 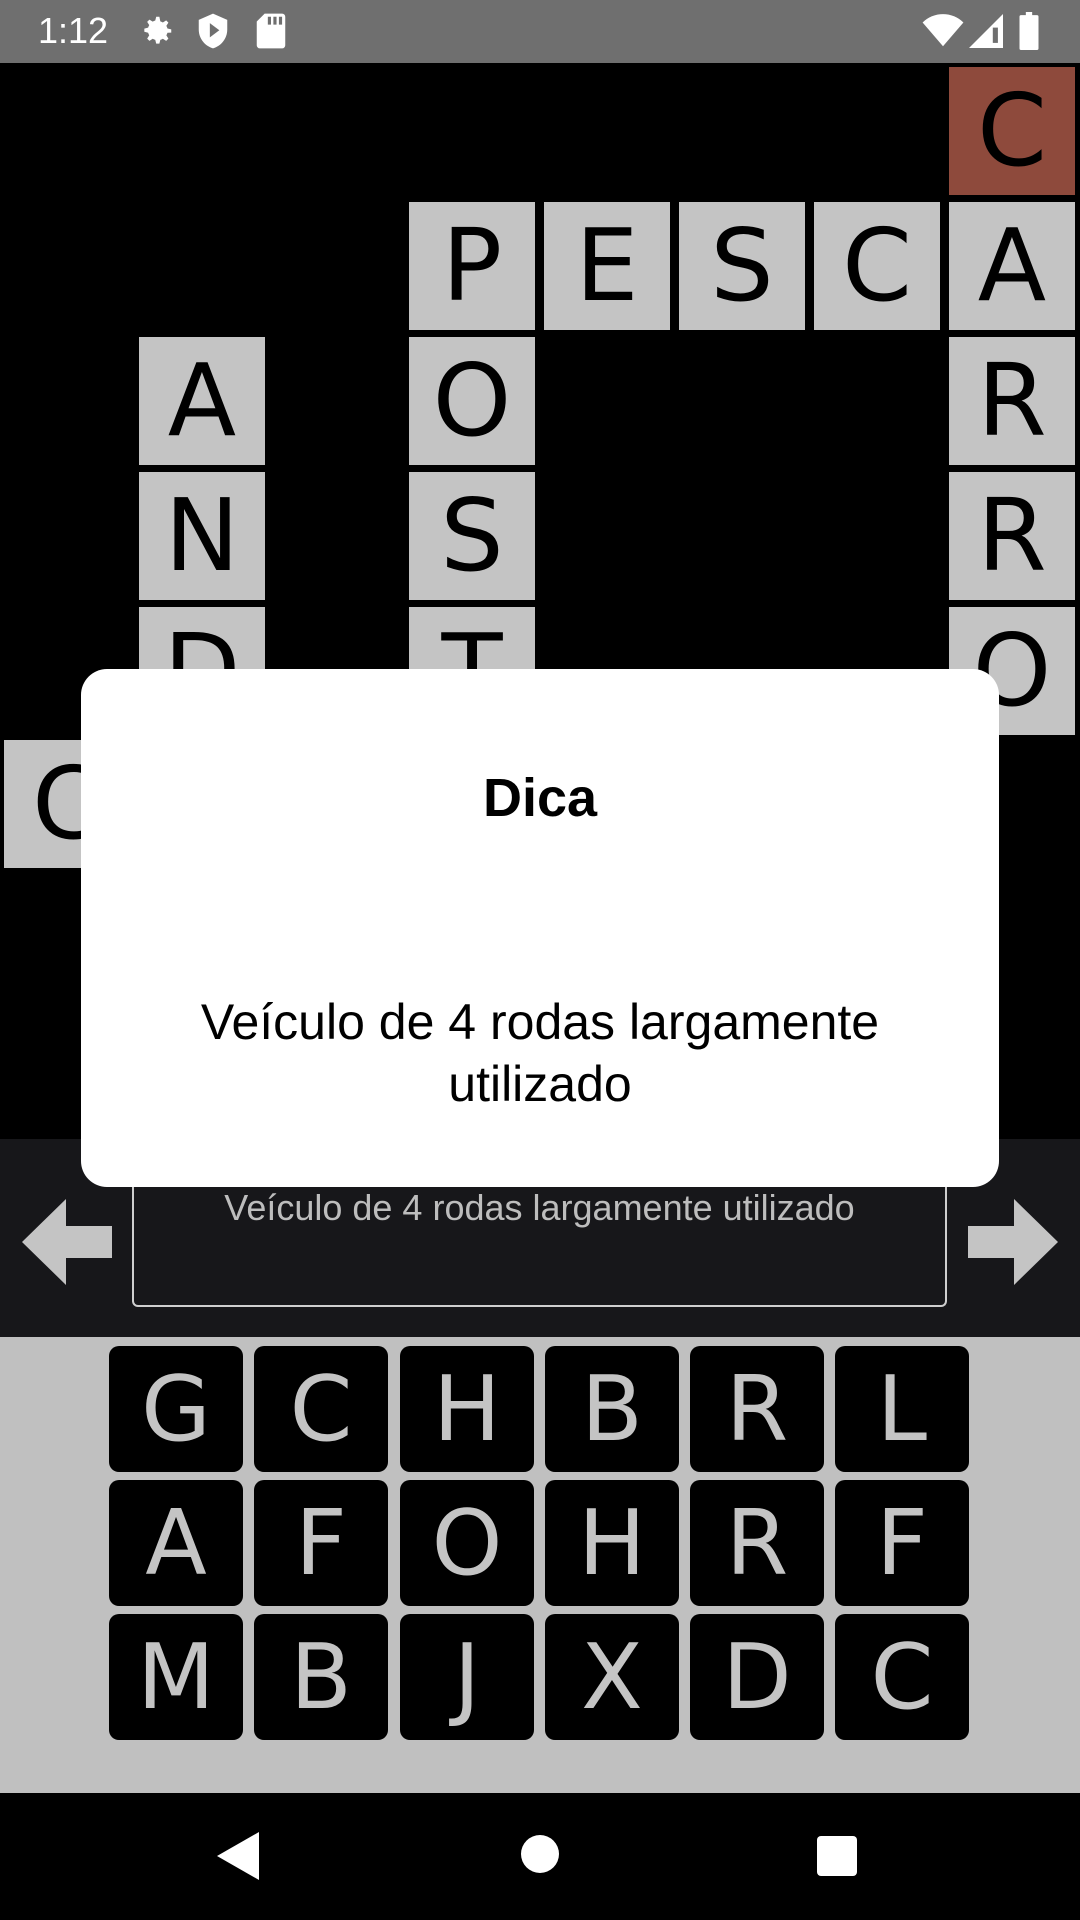 I want to click on crossword-cell: N, so click(x=202, y=536).